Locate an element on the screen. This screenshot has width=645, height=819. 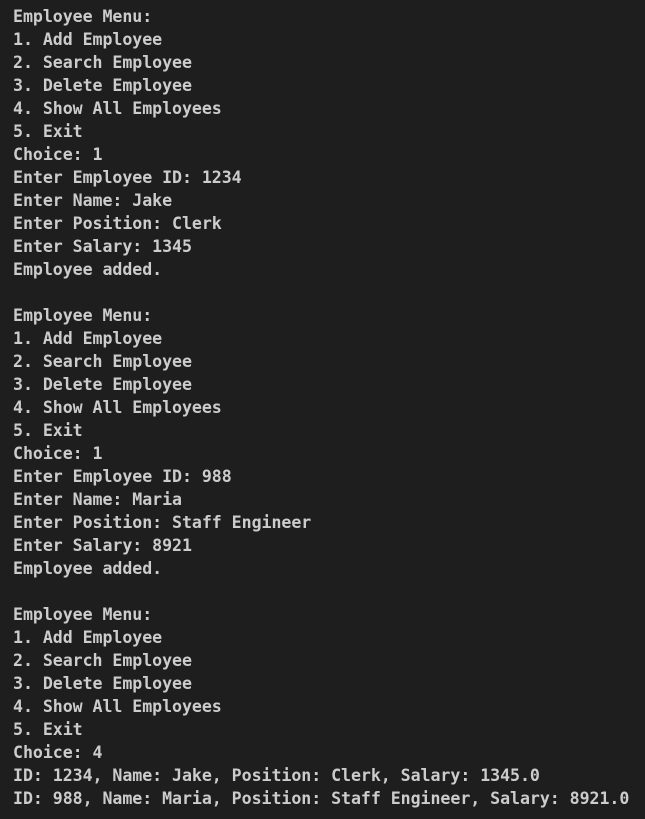
terminal-line: Enter Name: Jake is located at coordinates (93, 200).